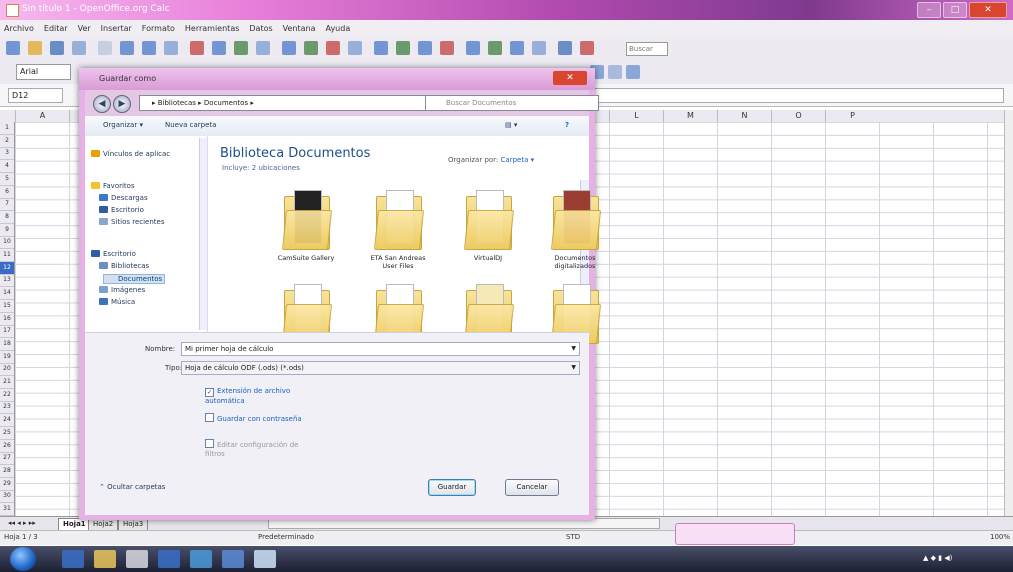 The height and width of the screenshot is (572, 1013). What do you see at coordinates (852, 116) in the screenshot?
I see `column-header-P: P` at bounding box center [852, 116].